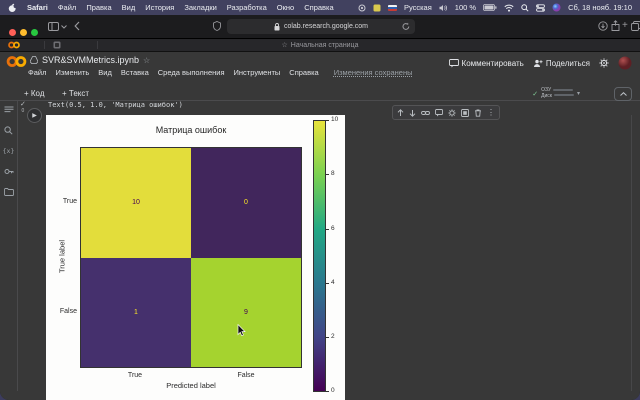 The image size is (640, 400). I want to click on colab-menu-tools: Инструменты, so click(257, 72).